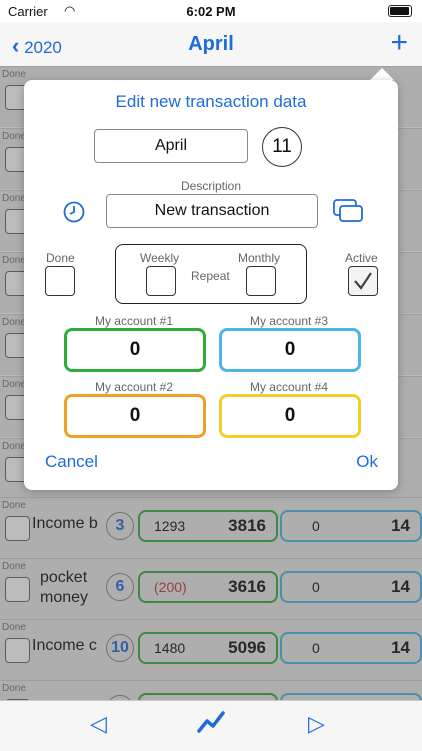 This screenshot has height=751, width=422. I want to click on checkmark-icon, so click(363, 281).